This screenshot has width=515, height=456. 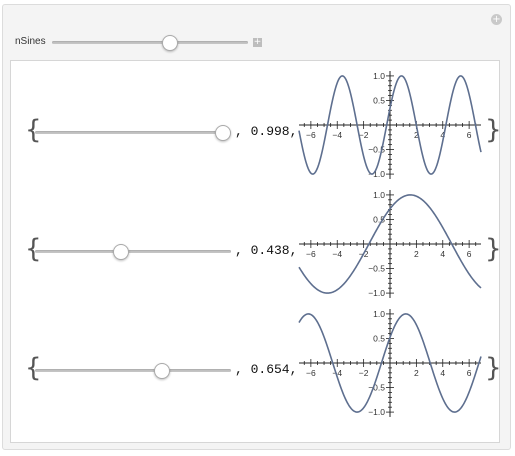 What do you see at coordinates (169, 43) in the screenshot?
I see `nsines-slider-thumb` at bounding box center [169, 43].